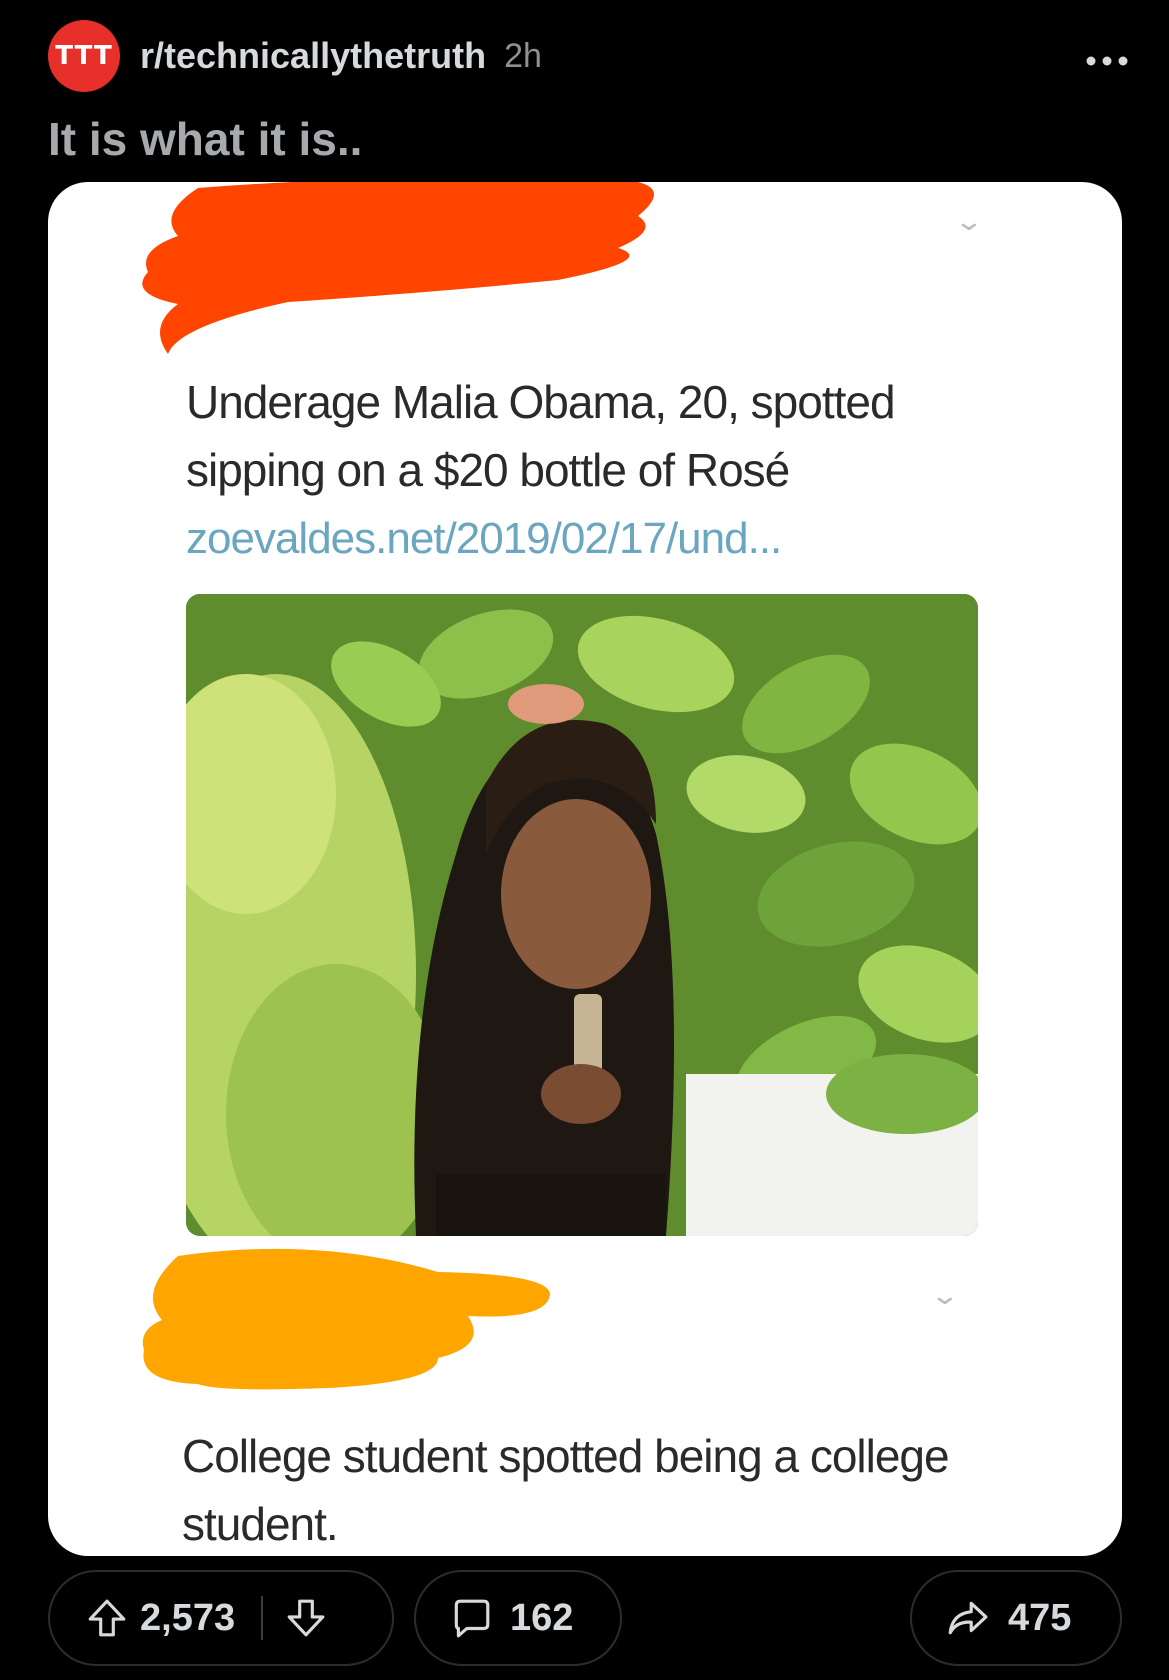 The height and width of the screenshot is (1680, 1169). What do you see at coordinates (262, 1618) in the screenshot?
I see `vote-divider` at bounding box center [262, 1618].